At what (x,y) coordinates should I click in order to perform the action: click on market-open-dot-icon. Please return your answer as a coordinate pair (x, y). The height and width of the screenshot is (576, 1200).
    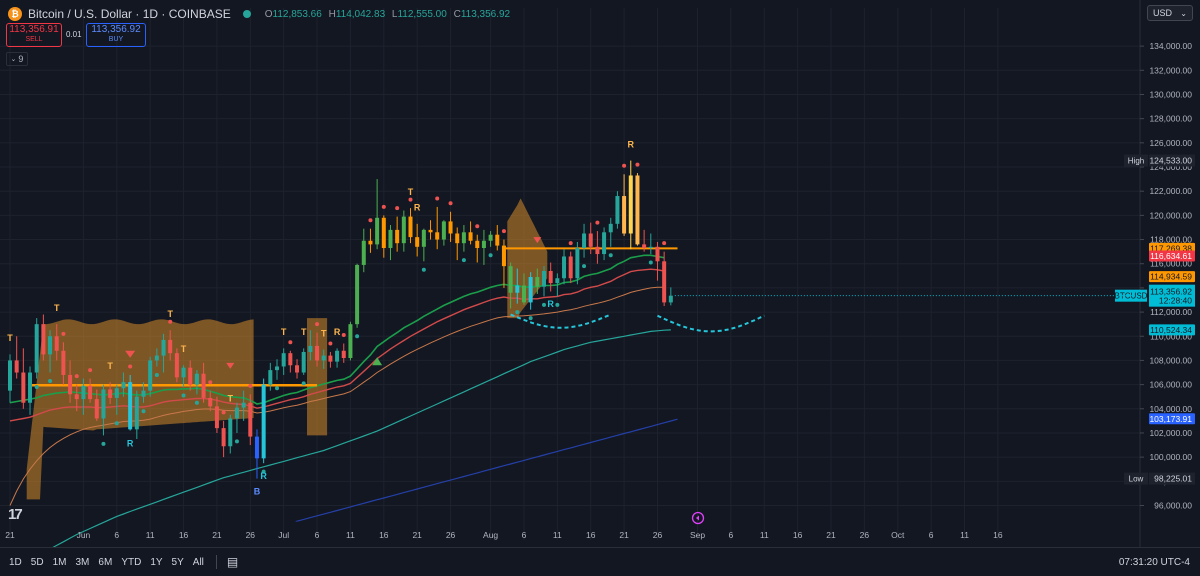
    Looking at the image, I should click on (246, 14).